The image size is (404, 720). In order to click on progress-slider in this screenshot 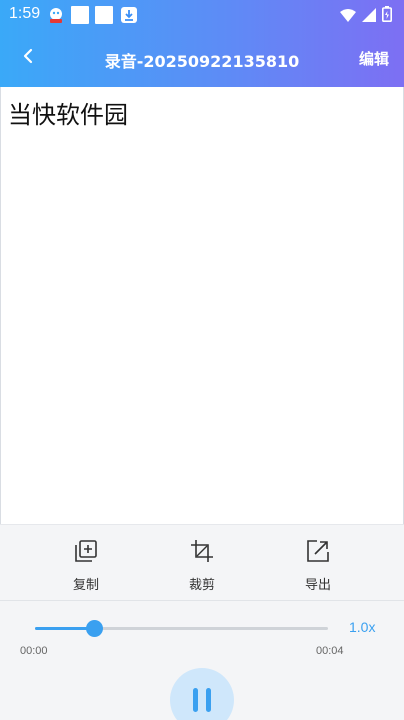, I will do `click(181, 628)`.